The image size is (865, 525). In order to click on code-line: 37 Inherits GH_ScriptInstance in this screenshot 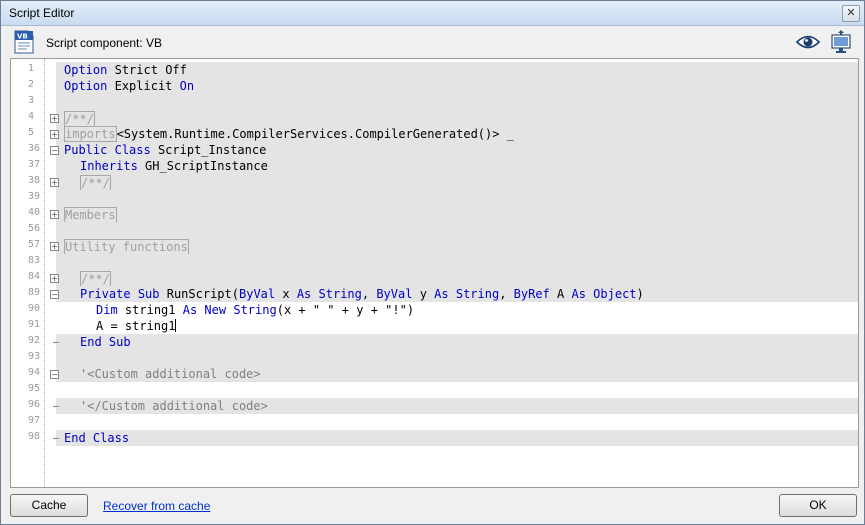, I will do `click(434, 166)`.